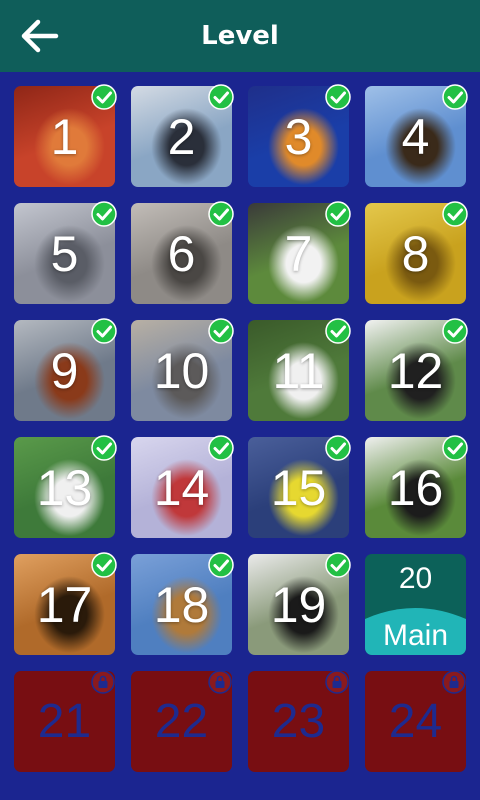 This screenshot has width=480, height=800. I want to click on level-tile-9: 9, so click(65, 369).